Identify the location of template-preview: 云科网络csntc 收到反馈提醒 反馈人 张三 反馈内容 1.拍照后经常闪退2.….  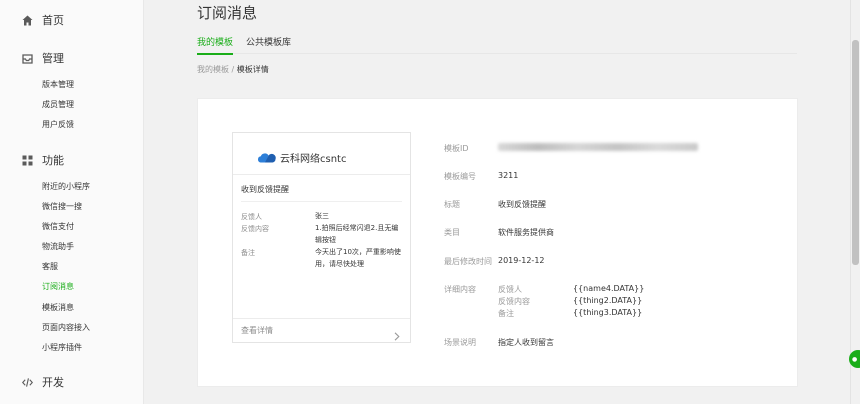
(321, 237).